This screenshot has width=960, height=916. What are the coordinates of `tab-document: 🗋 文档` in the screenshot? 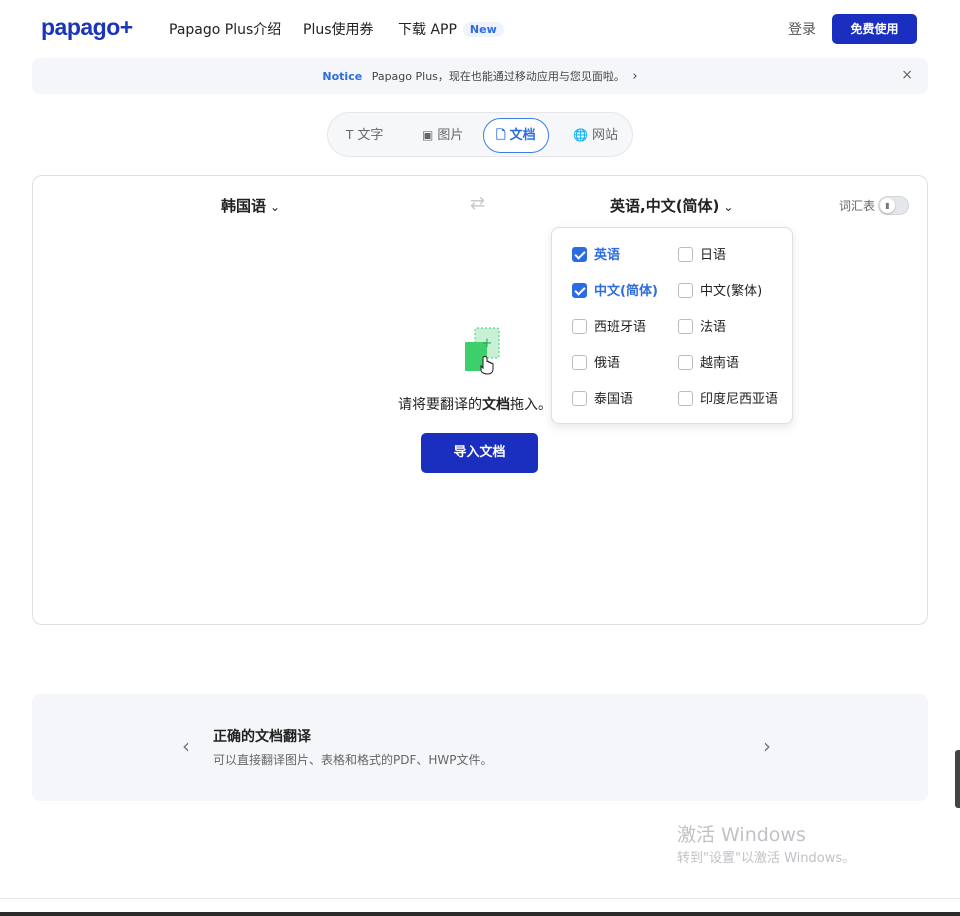 It's located at (516, 135).